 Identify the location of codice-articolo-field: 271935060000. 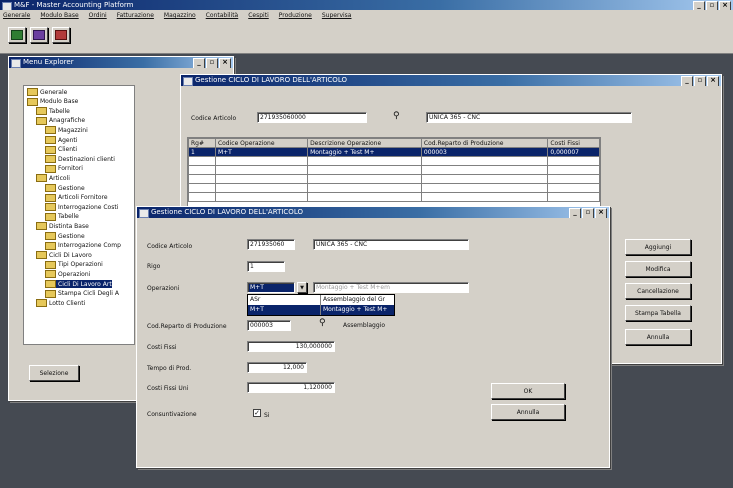
(312, 117).